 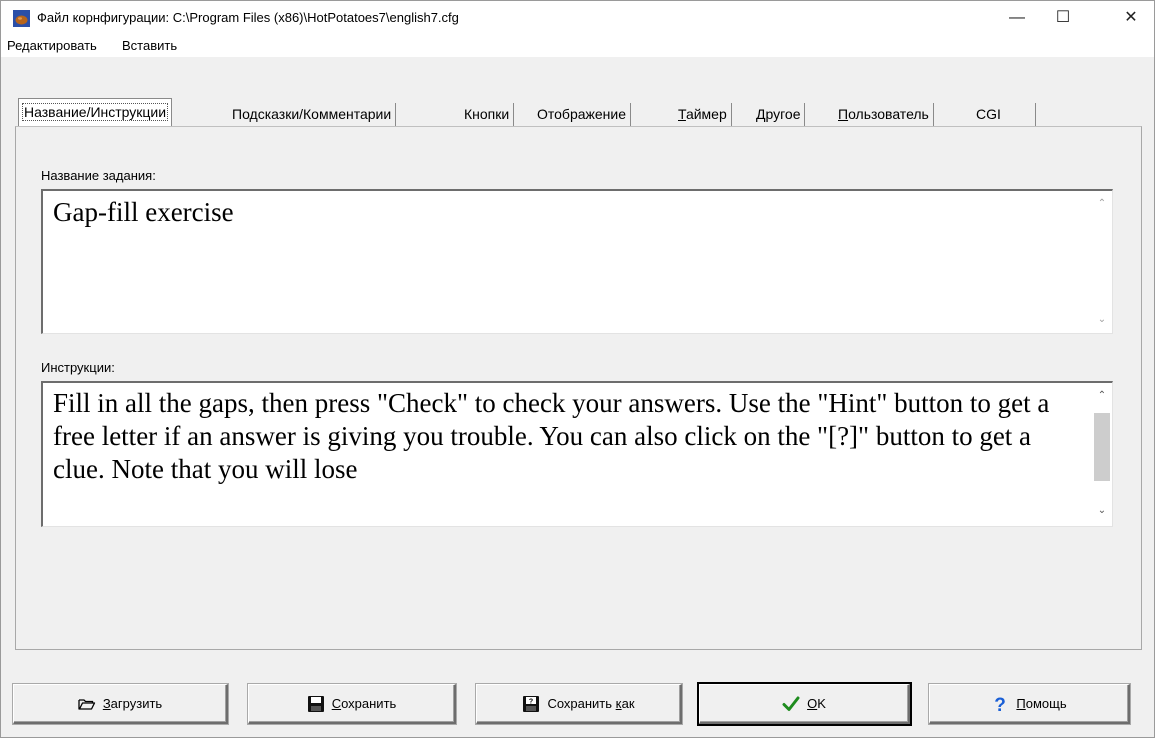 I want to click on hot-potatoes-app-icon, so click(x=21, y=18).